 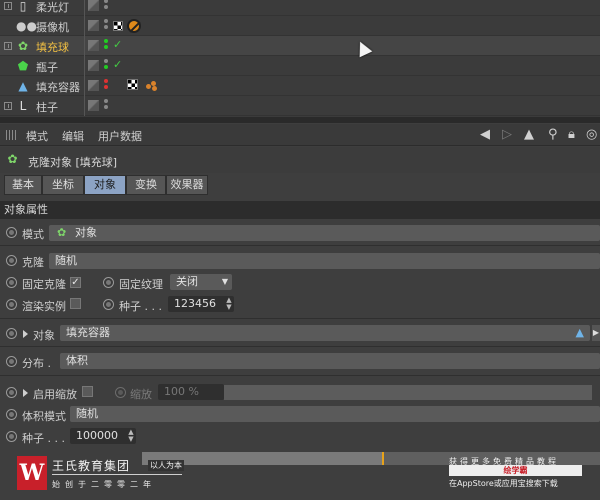 I want to click on new-panel-icon: ◎, so click(x=591, y=134).